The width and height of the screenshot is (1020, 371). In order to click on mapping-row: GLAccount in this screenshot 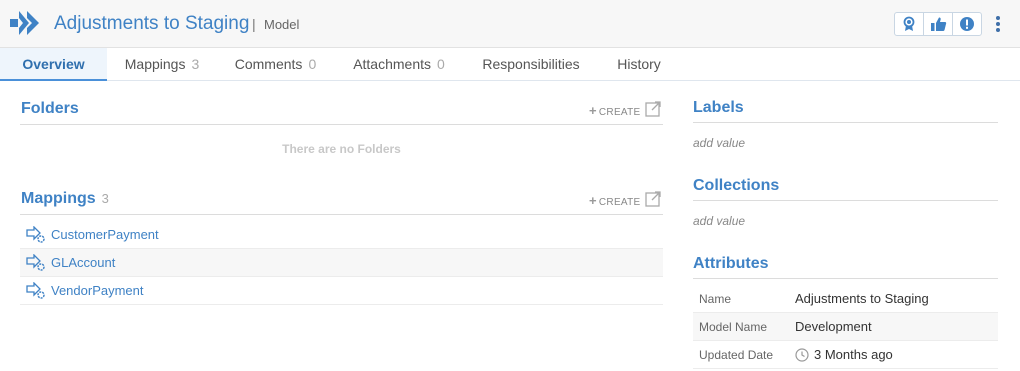, I will do `click(341, 263)`.